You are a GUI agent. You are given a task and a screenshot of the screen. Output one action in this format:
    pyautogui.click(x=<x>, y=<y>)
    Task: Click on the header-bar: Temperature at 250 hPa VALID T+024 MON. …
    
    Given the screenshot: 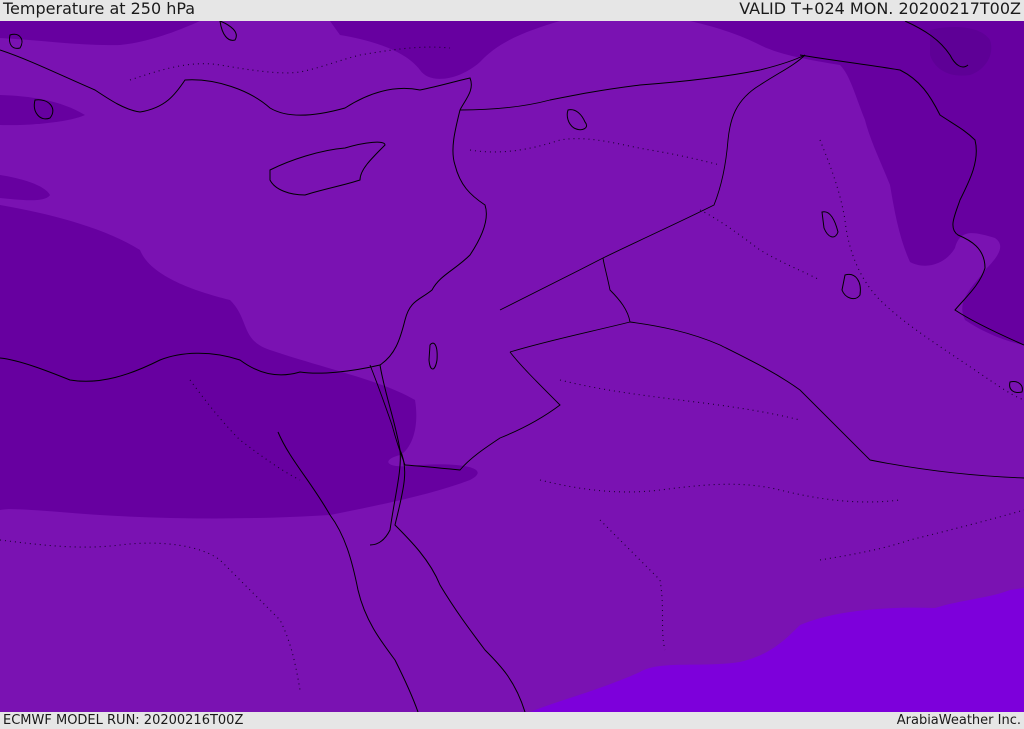 What is the action you would take?
    pyautogui.click(x=512, y=10)
    